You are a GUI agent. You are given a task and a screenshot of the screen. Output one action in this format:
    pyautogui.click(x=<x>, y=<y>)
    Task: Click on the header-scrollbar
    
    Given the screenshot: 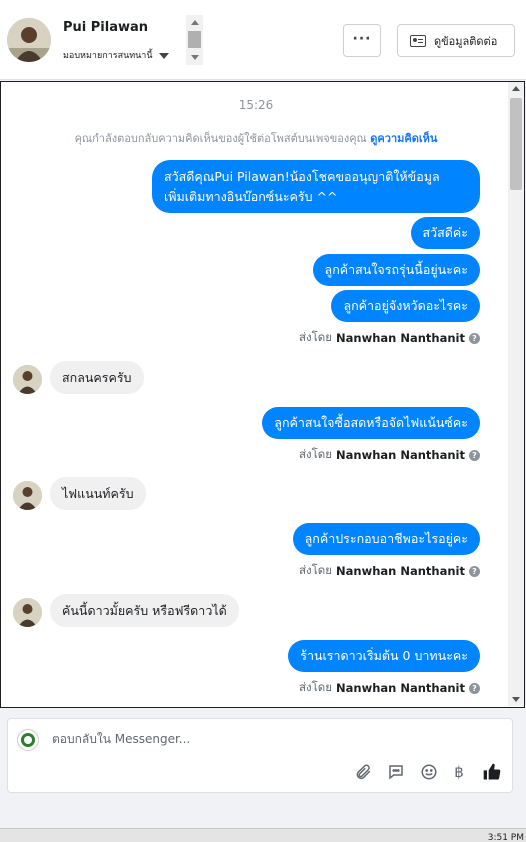 What is the action you would take?
    pyautogui.click(x=194, y=40)
    